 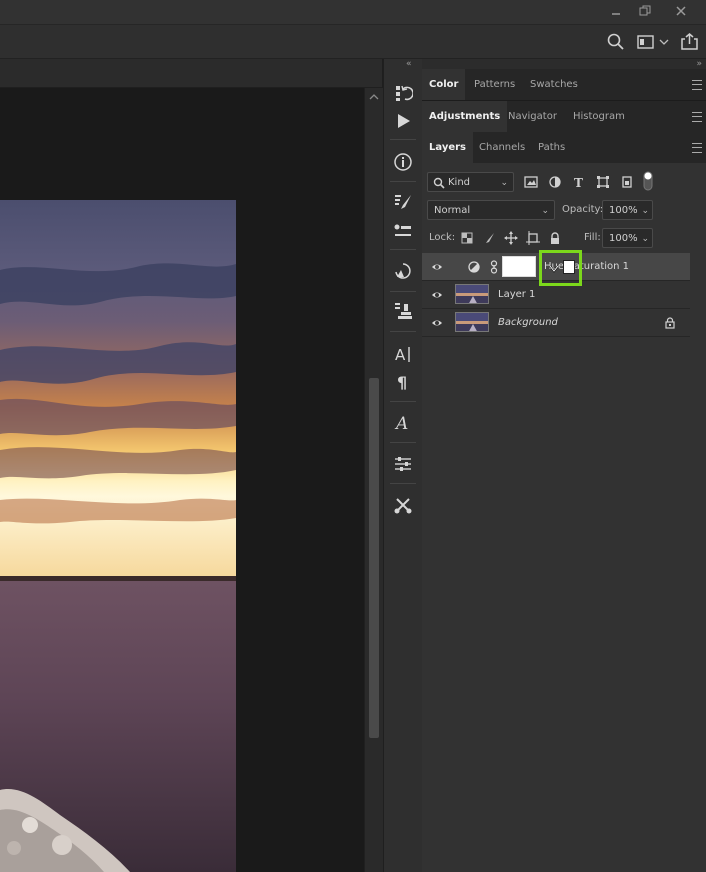 What do you see at coordinates (374, 98) in the screenshot?
I see `scroll-up-icon` at bounding box center [374, 98].